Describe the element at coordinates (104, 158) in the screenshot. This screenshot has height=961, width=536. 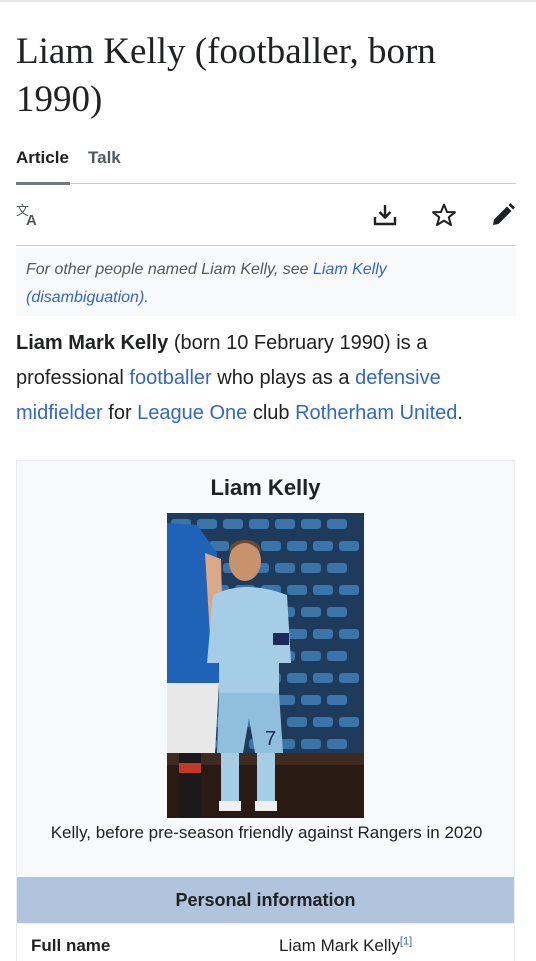
I see `tab-talk: Talk` at that location.